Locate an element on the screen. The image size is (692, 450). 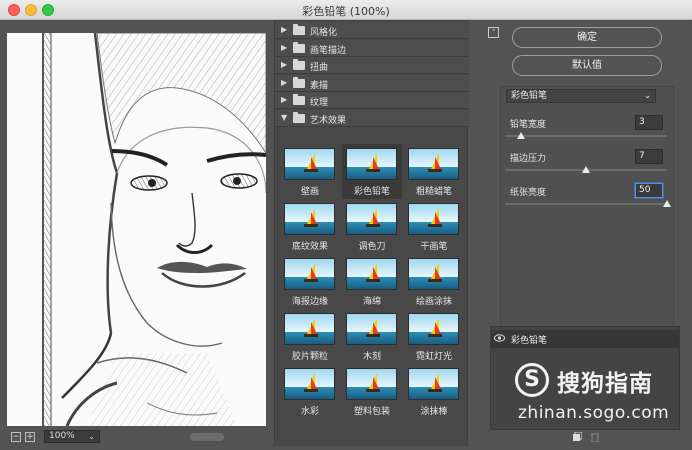
zoom-out-button: − is located at coordinates (16, 437).